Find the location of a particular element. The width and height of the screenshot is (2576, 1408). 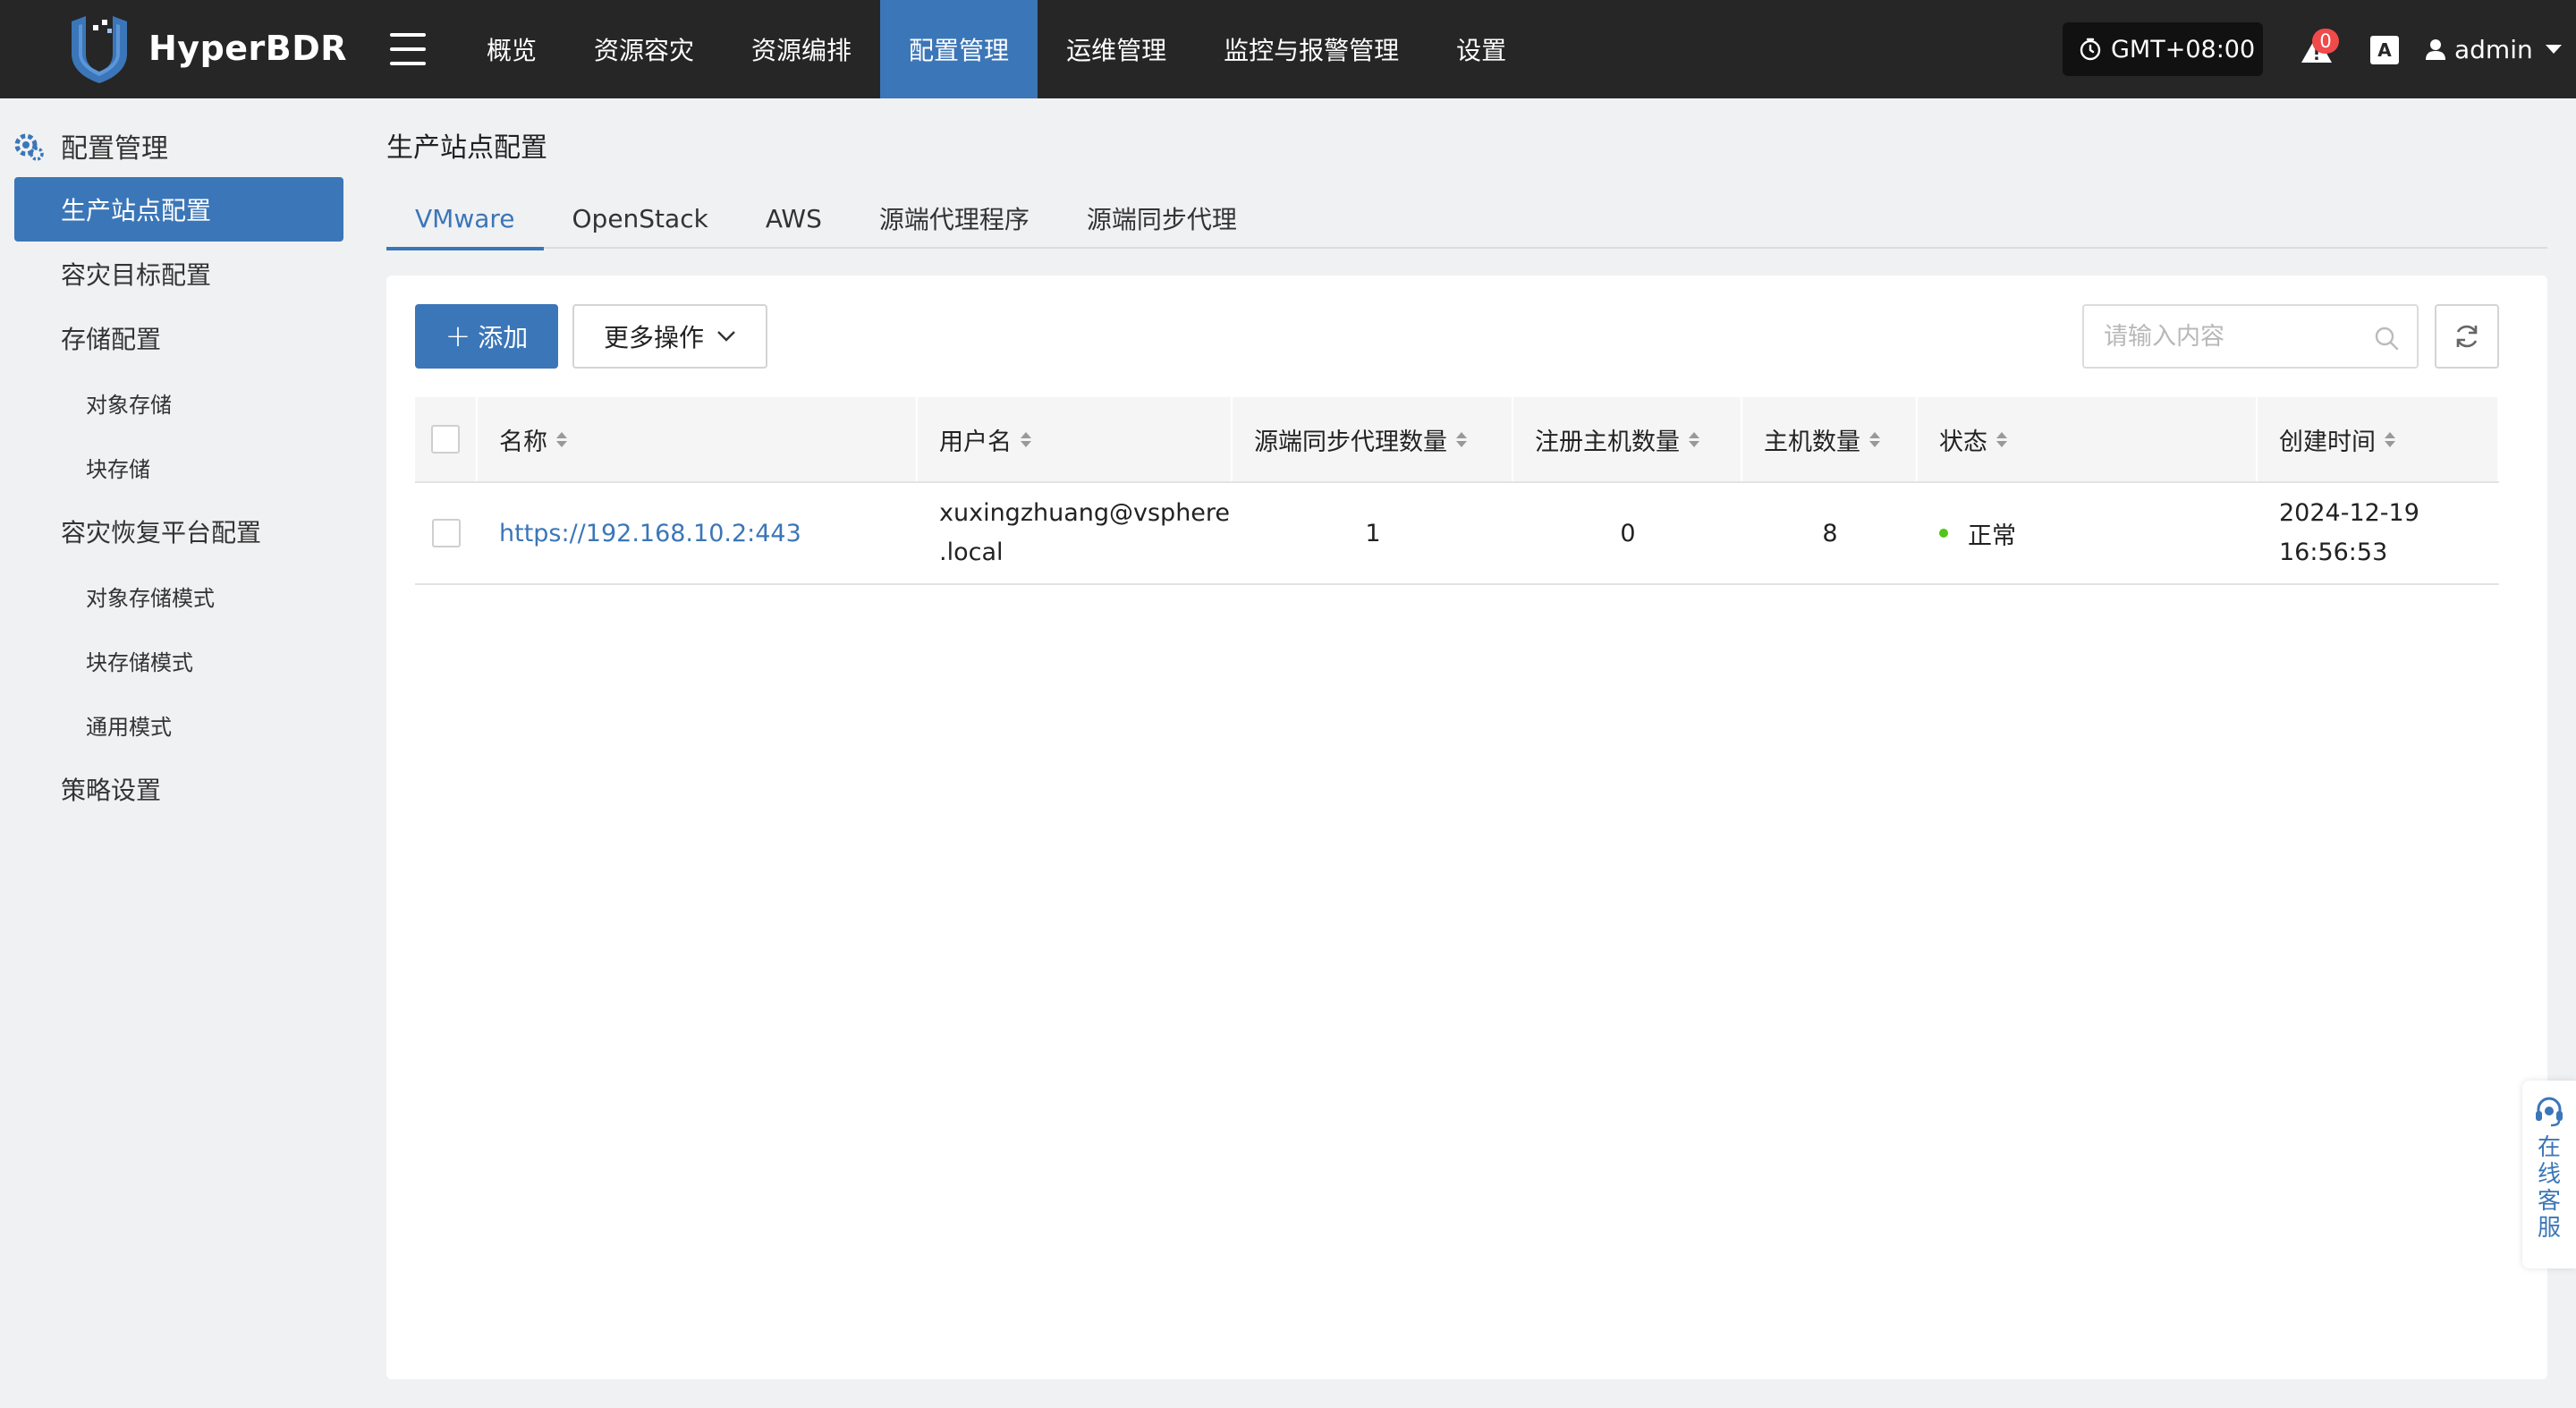

nav-ops-management: 运维管理 is located at coordinates (1116, 49).